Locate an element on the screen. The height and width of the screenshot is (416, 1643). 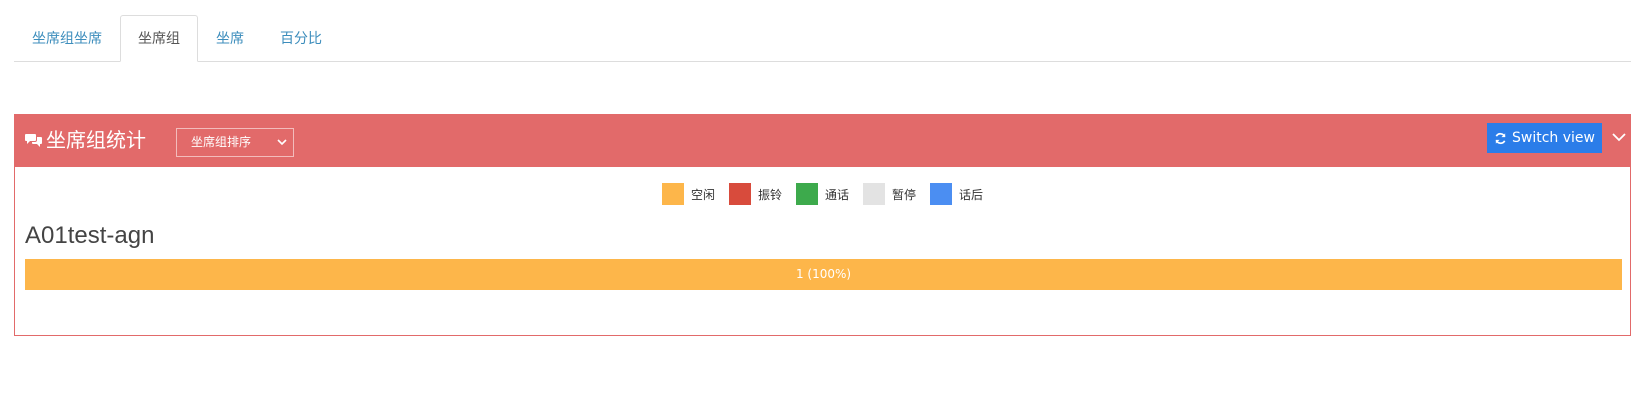
legend-item-talking: 通话 is located at coordinates (822, 194).